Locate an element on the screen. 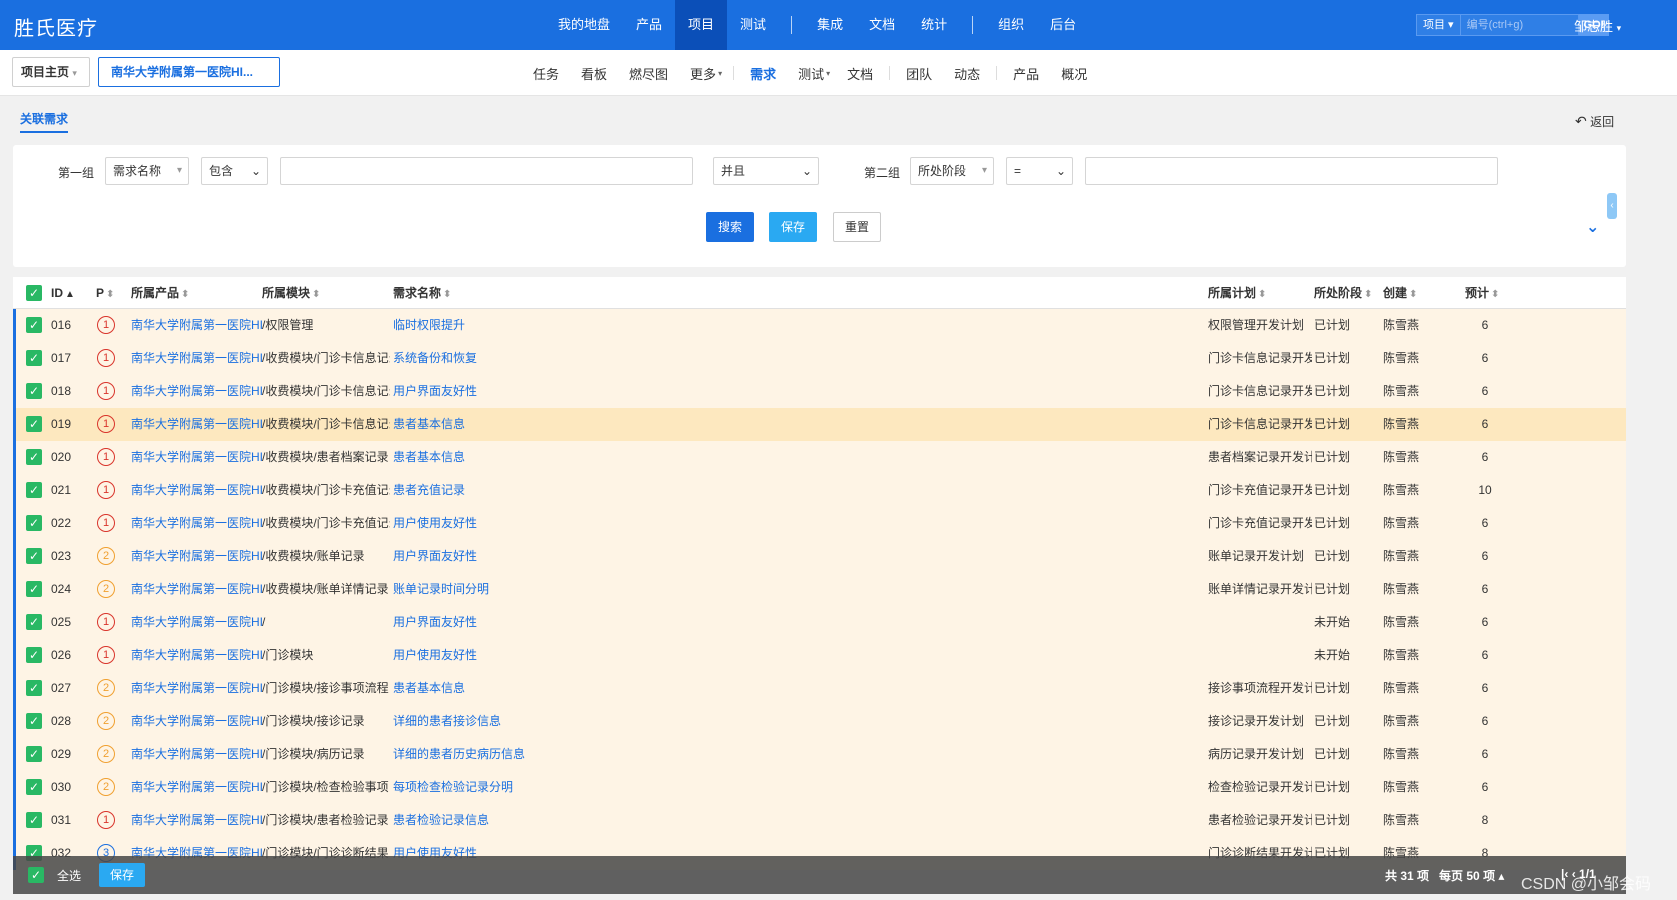  group2-field-select: 所处阶段 ▾ is located at coordinates (952, 171).